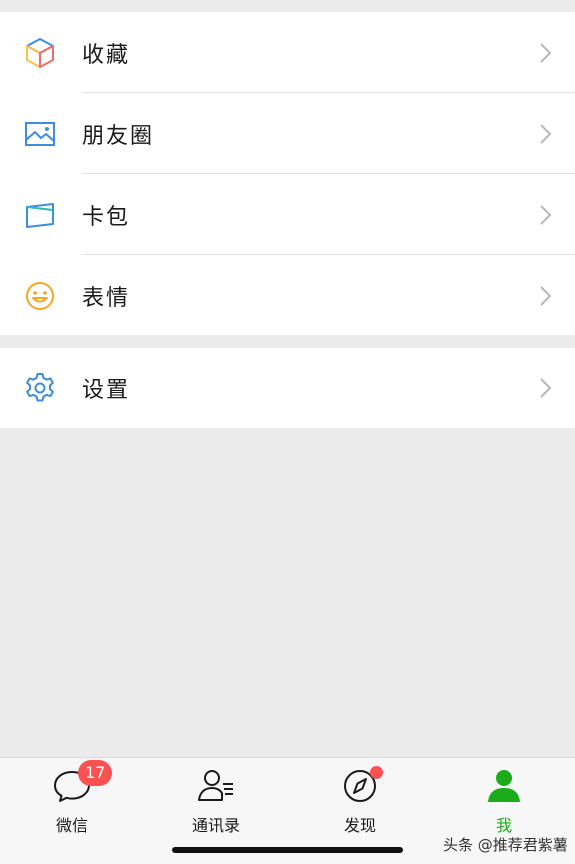 Image resolution: width=575 pixels, height=864 pixels. What do you see at coordinates (40, 53) in the screenshot?
I see `favorites-cube-icon` at bounding box center [40, 53].